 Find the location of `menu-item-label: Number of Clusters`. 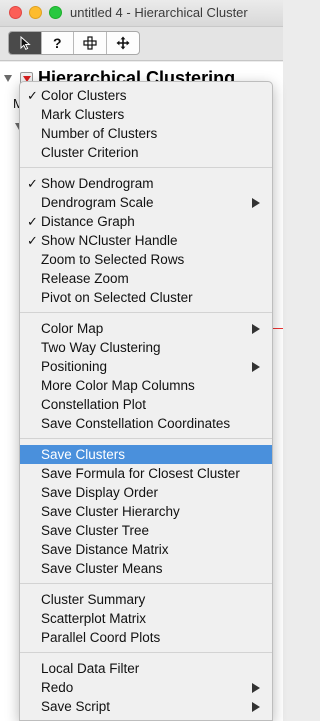

menu-item-label: Number of Clusters is located at coordinates (99, 133).